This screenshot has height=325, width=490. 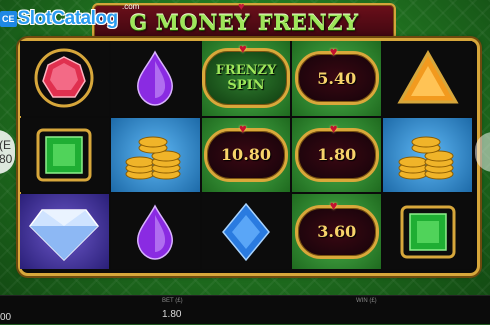 I want to click on logo-text: SlotCatalog, so click(x=68, y=18).